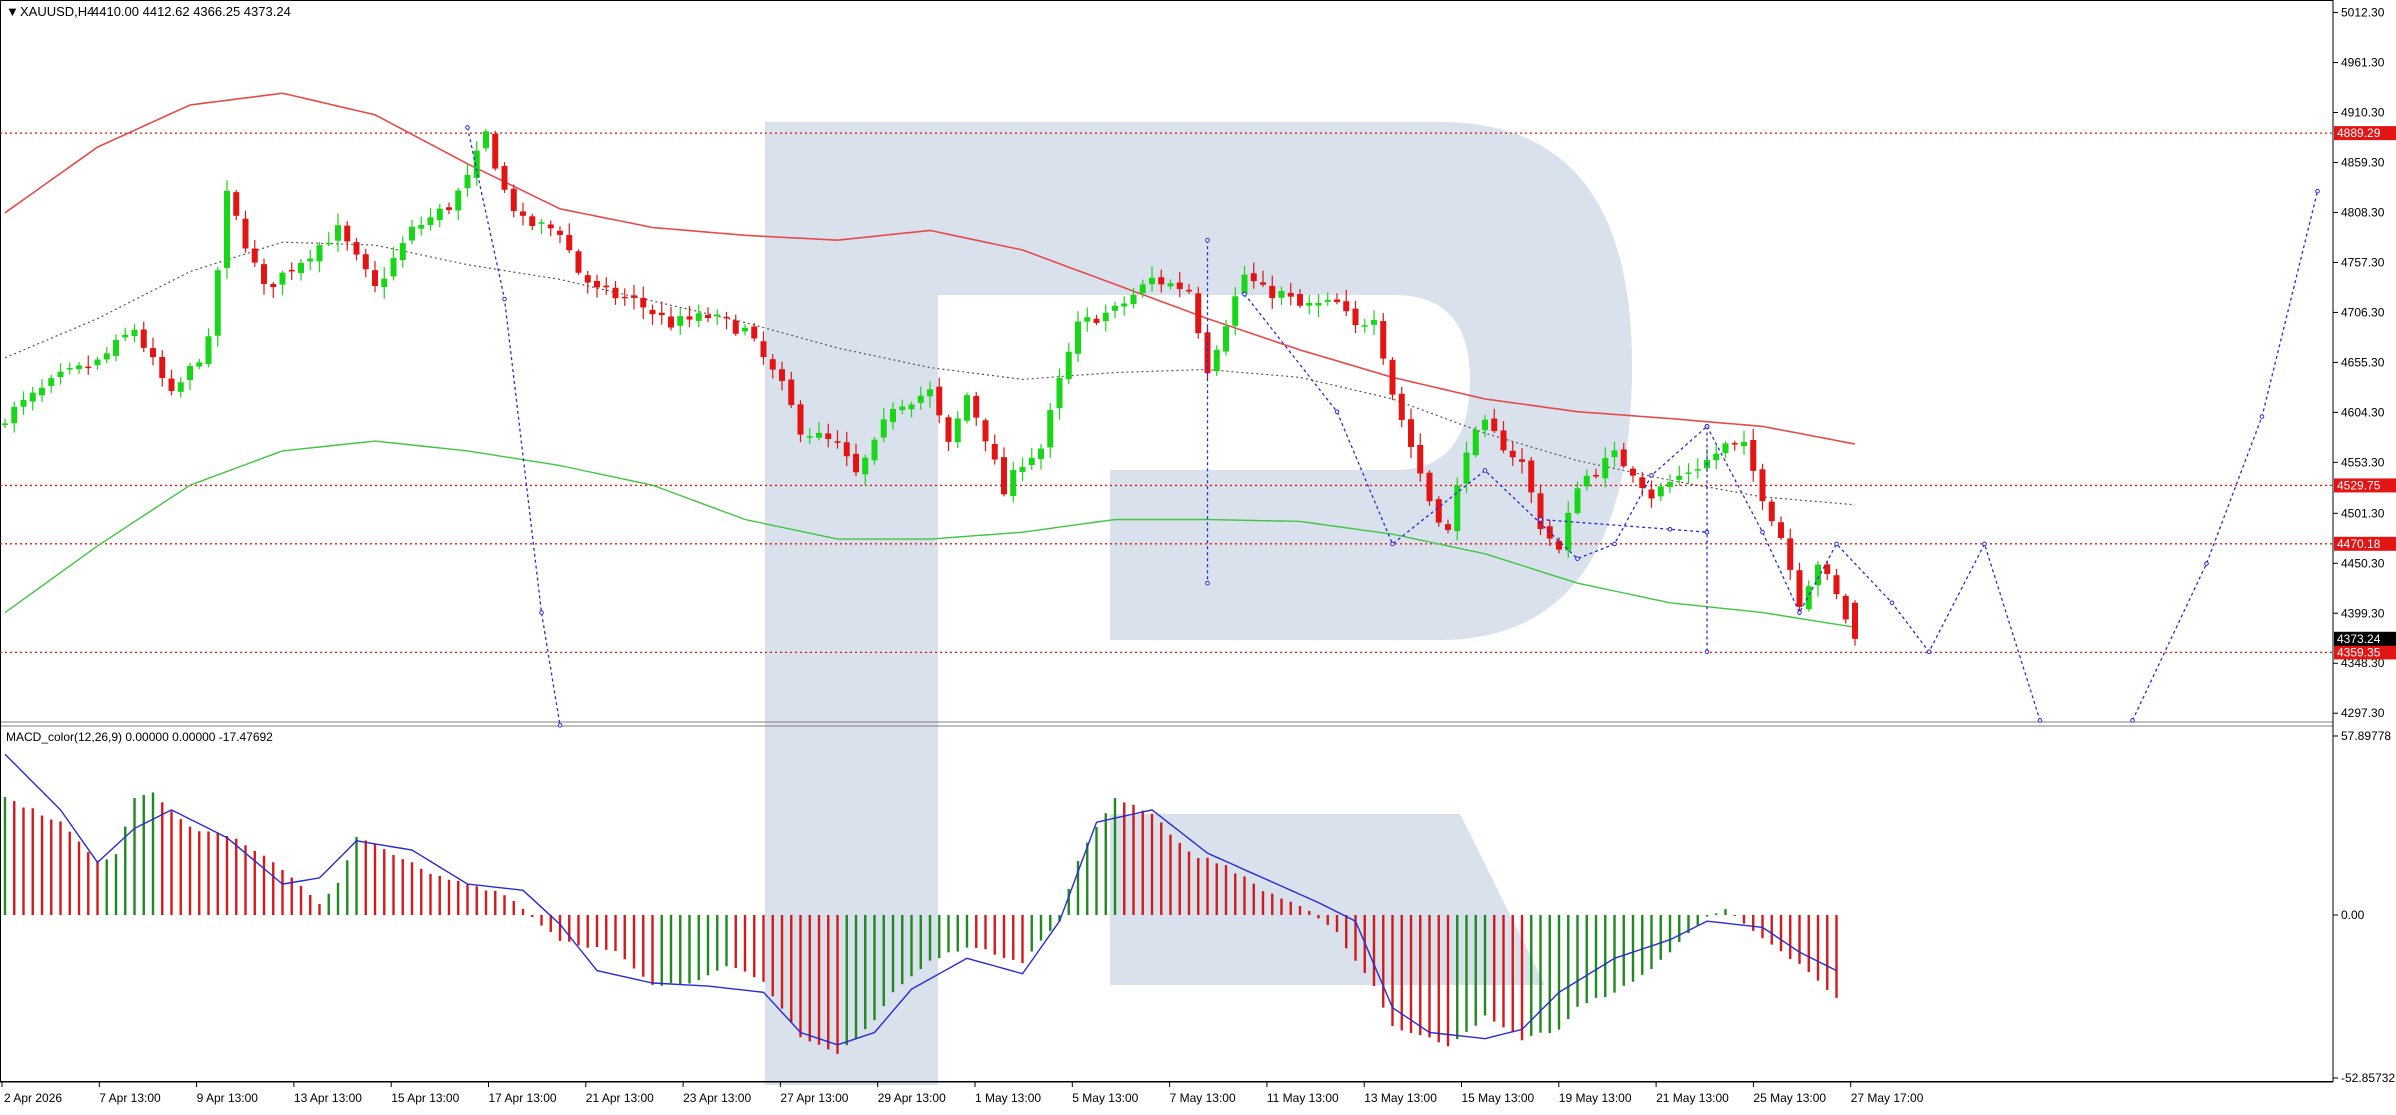 This screenshot has width=2396, height=1115. I want to click on time-tick-label: 9 Apr 13:00, so click(228, 1098).